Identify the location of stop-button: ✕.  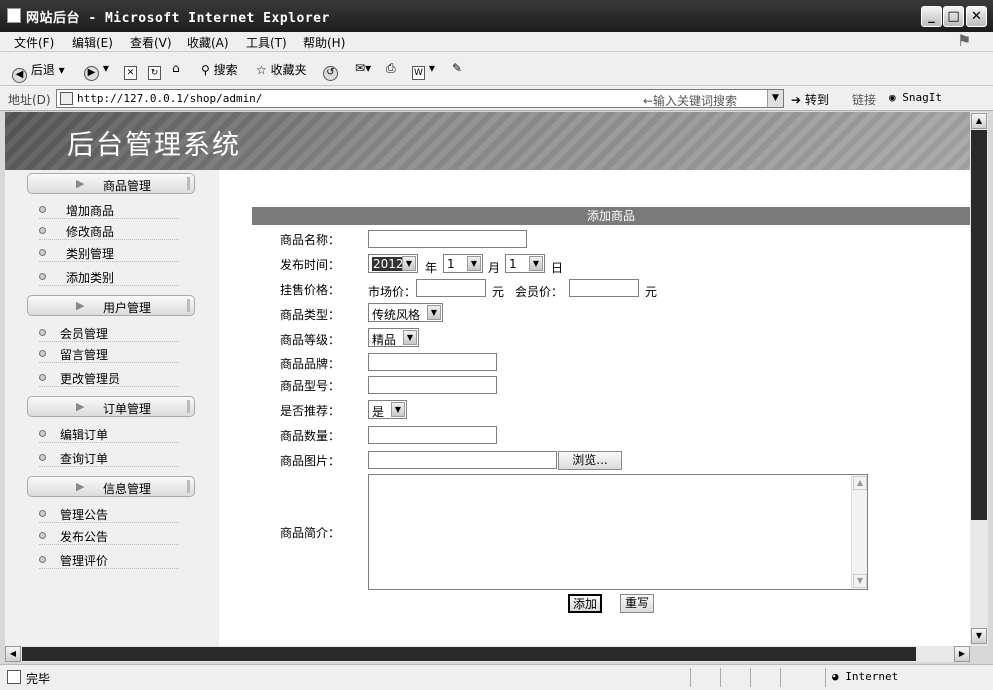
(130, 70).